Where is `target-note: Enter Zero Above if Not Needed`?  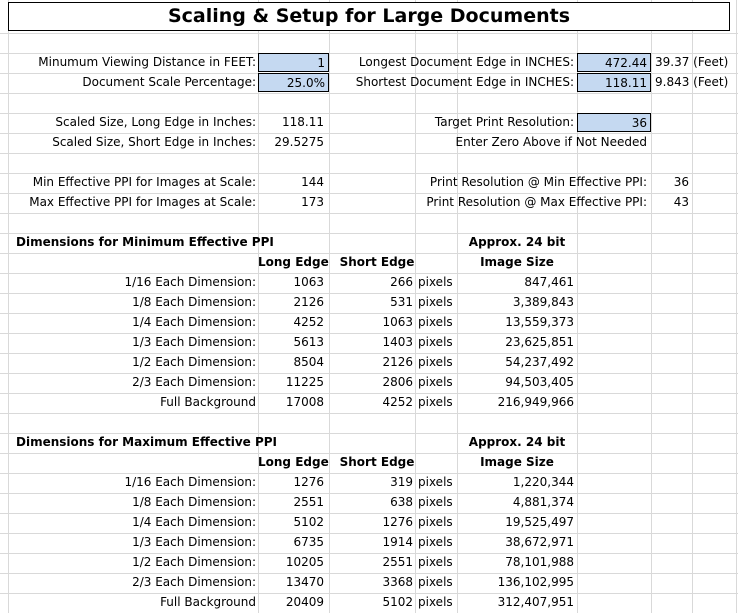 target-note: Enter Zero Above if Not Needed is located at coordinates (551, 142).